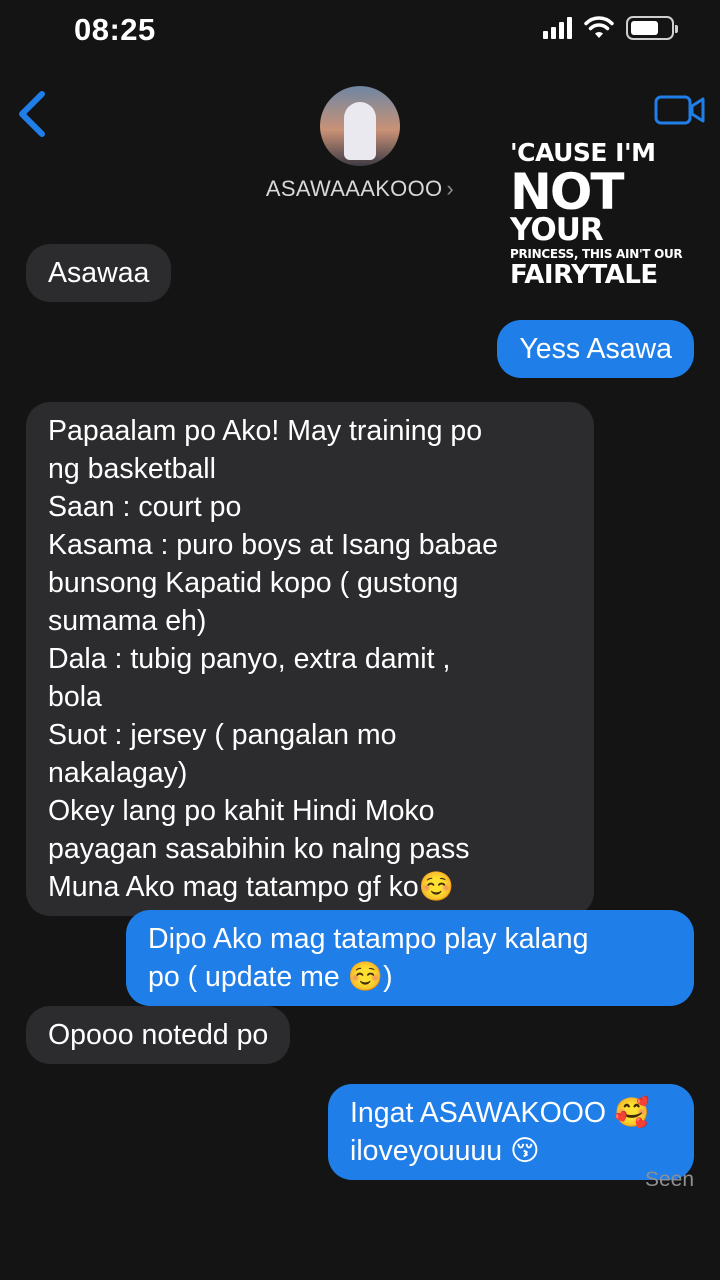 This screenshot has height=1280, width=720. I want to click on overlay-line-5: FAIRYTALE, so click(584, 275).